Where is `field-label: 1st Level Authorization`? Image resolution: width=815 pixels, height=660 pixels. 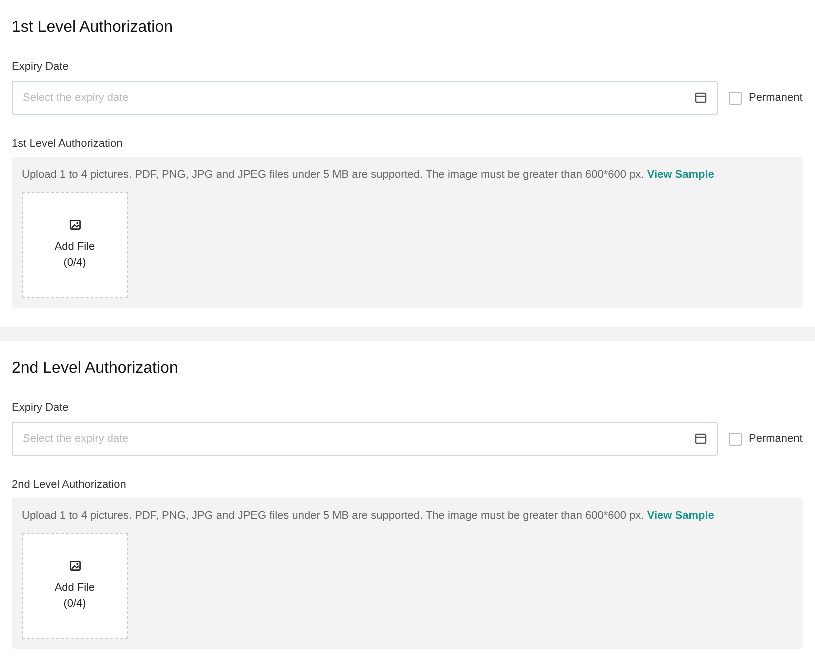 field-label: 1st Level Authorization is located at coordinates (68, 144).